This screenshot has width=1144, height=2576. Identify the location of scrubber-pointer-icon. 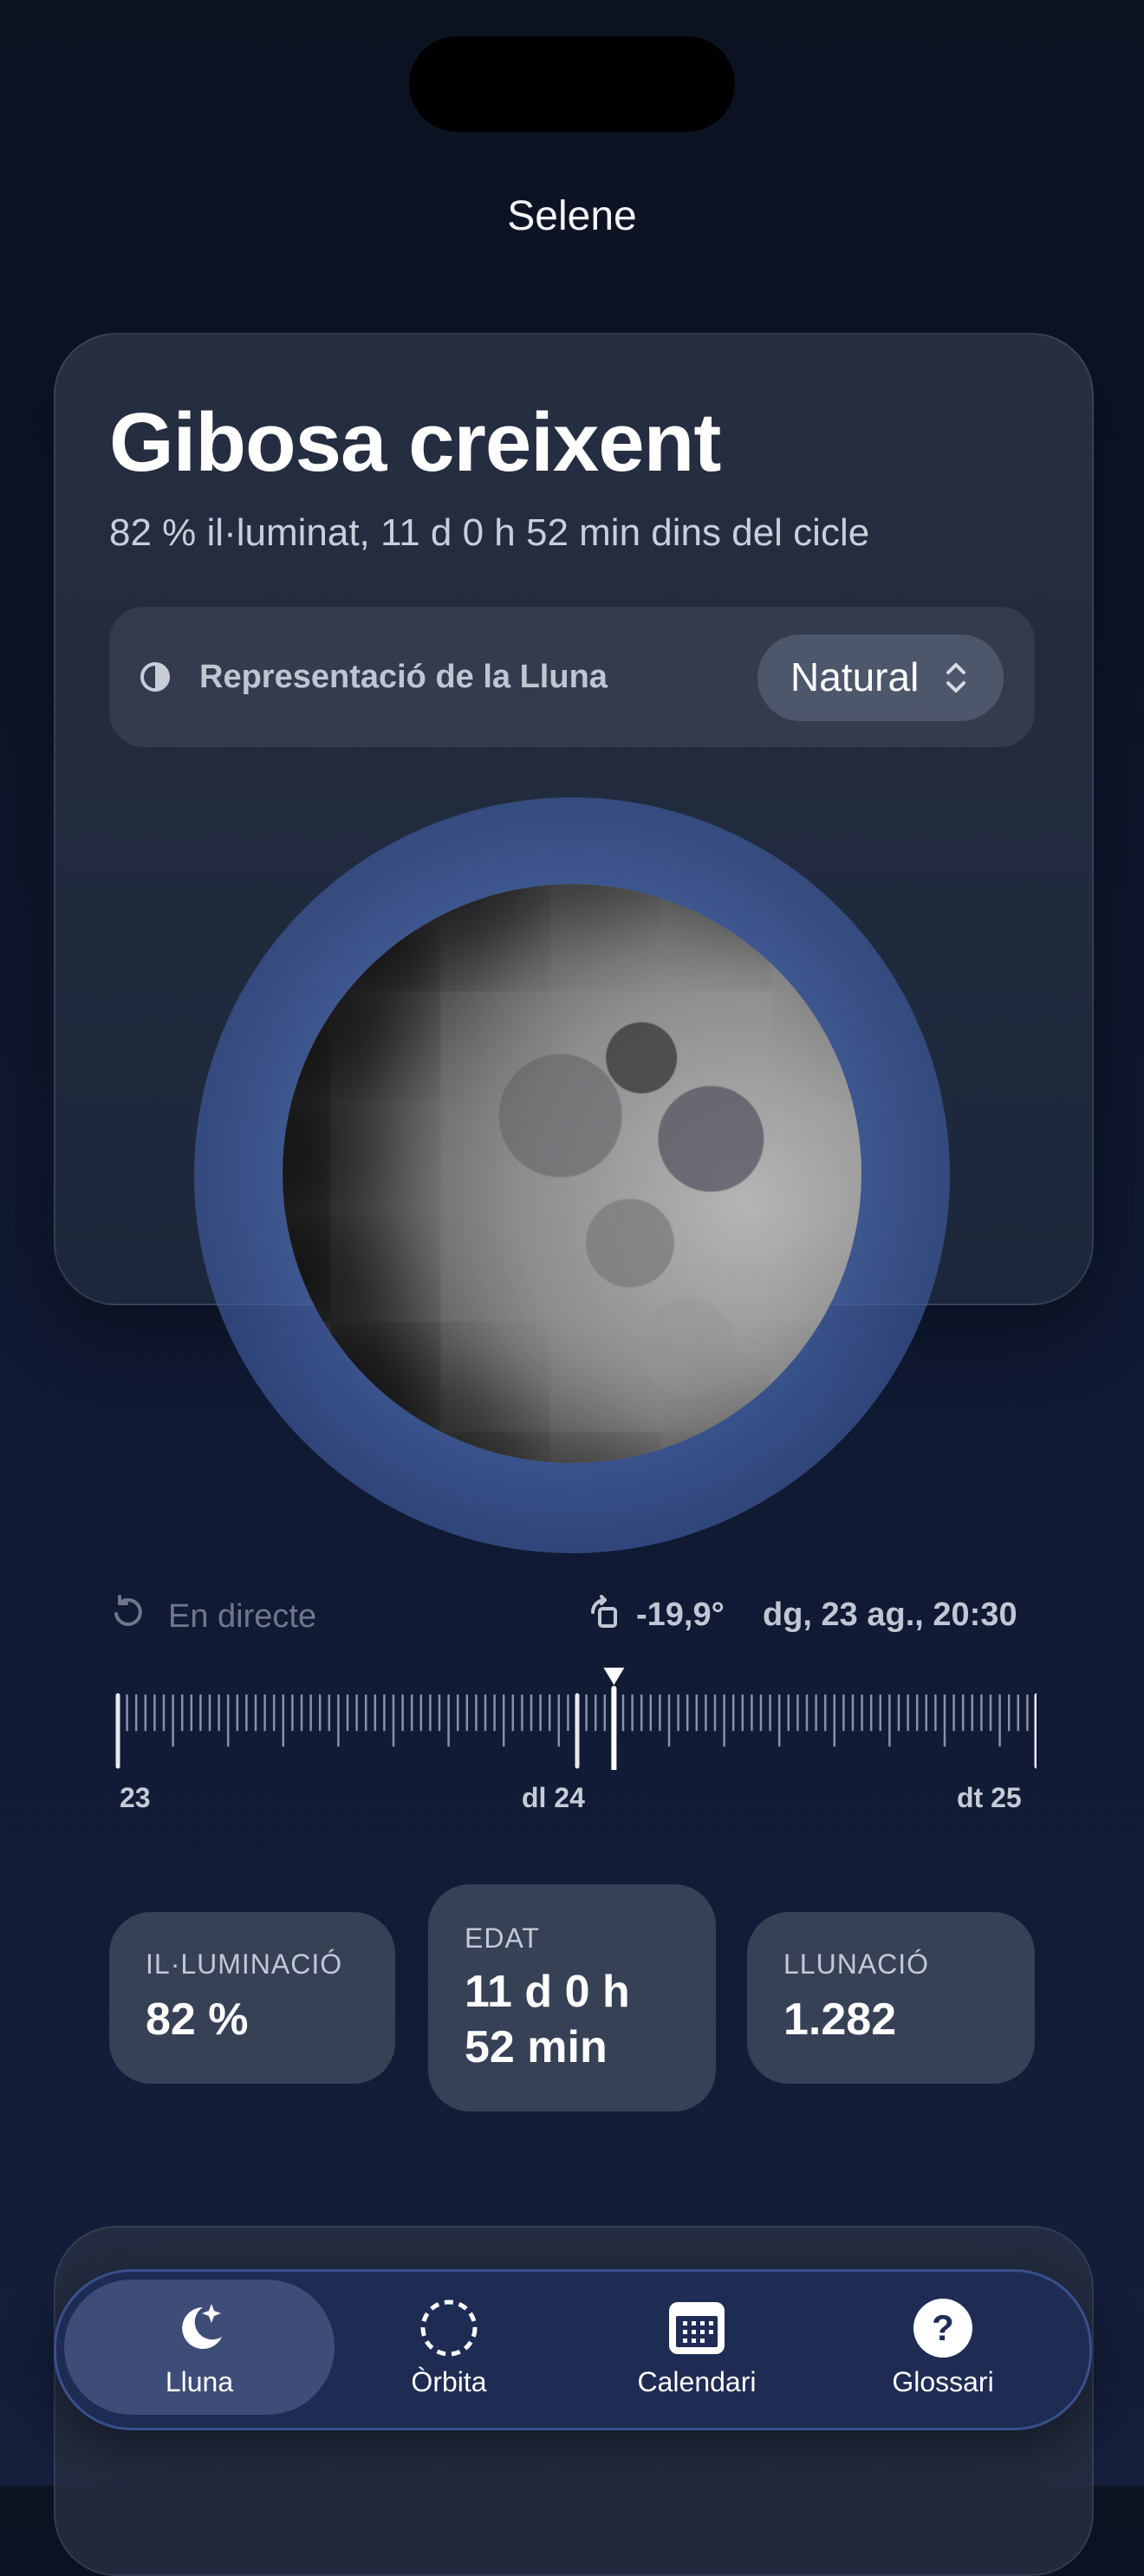
(614, 1676).